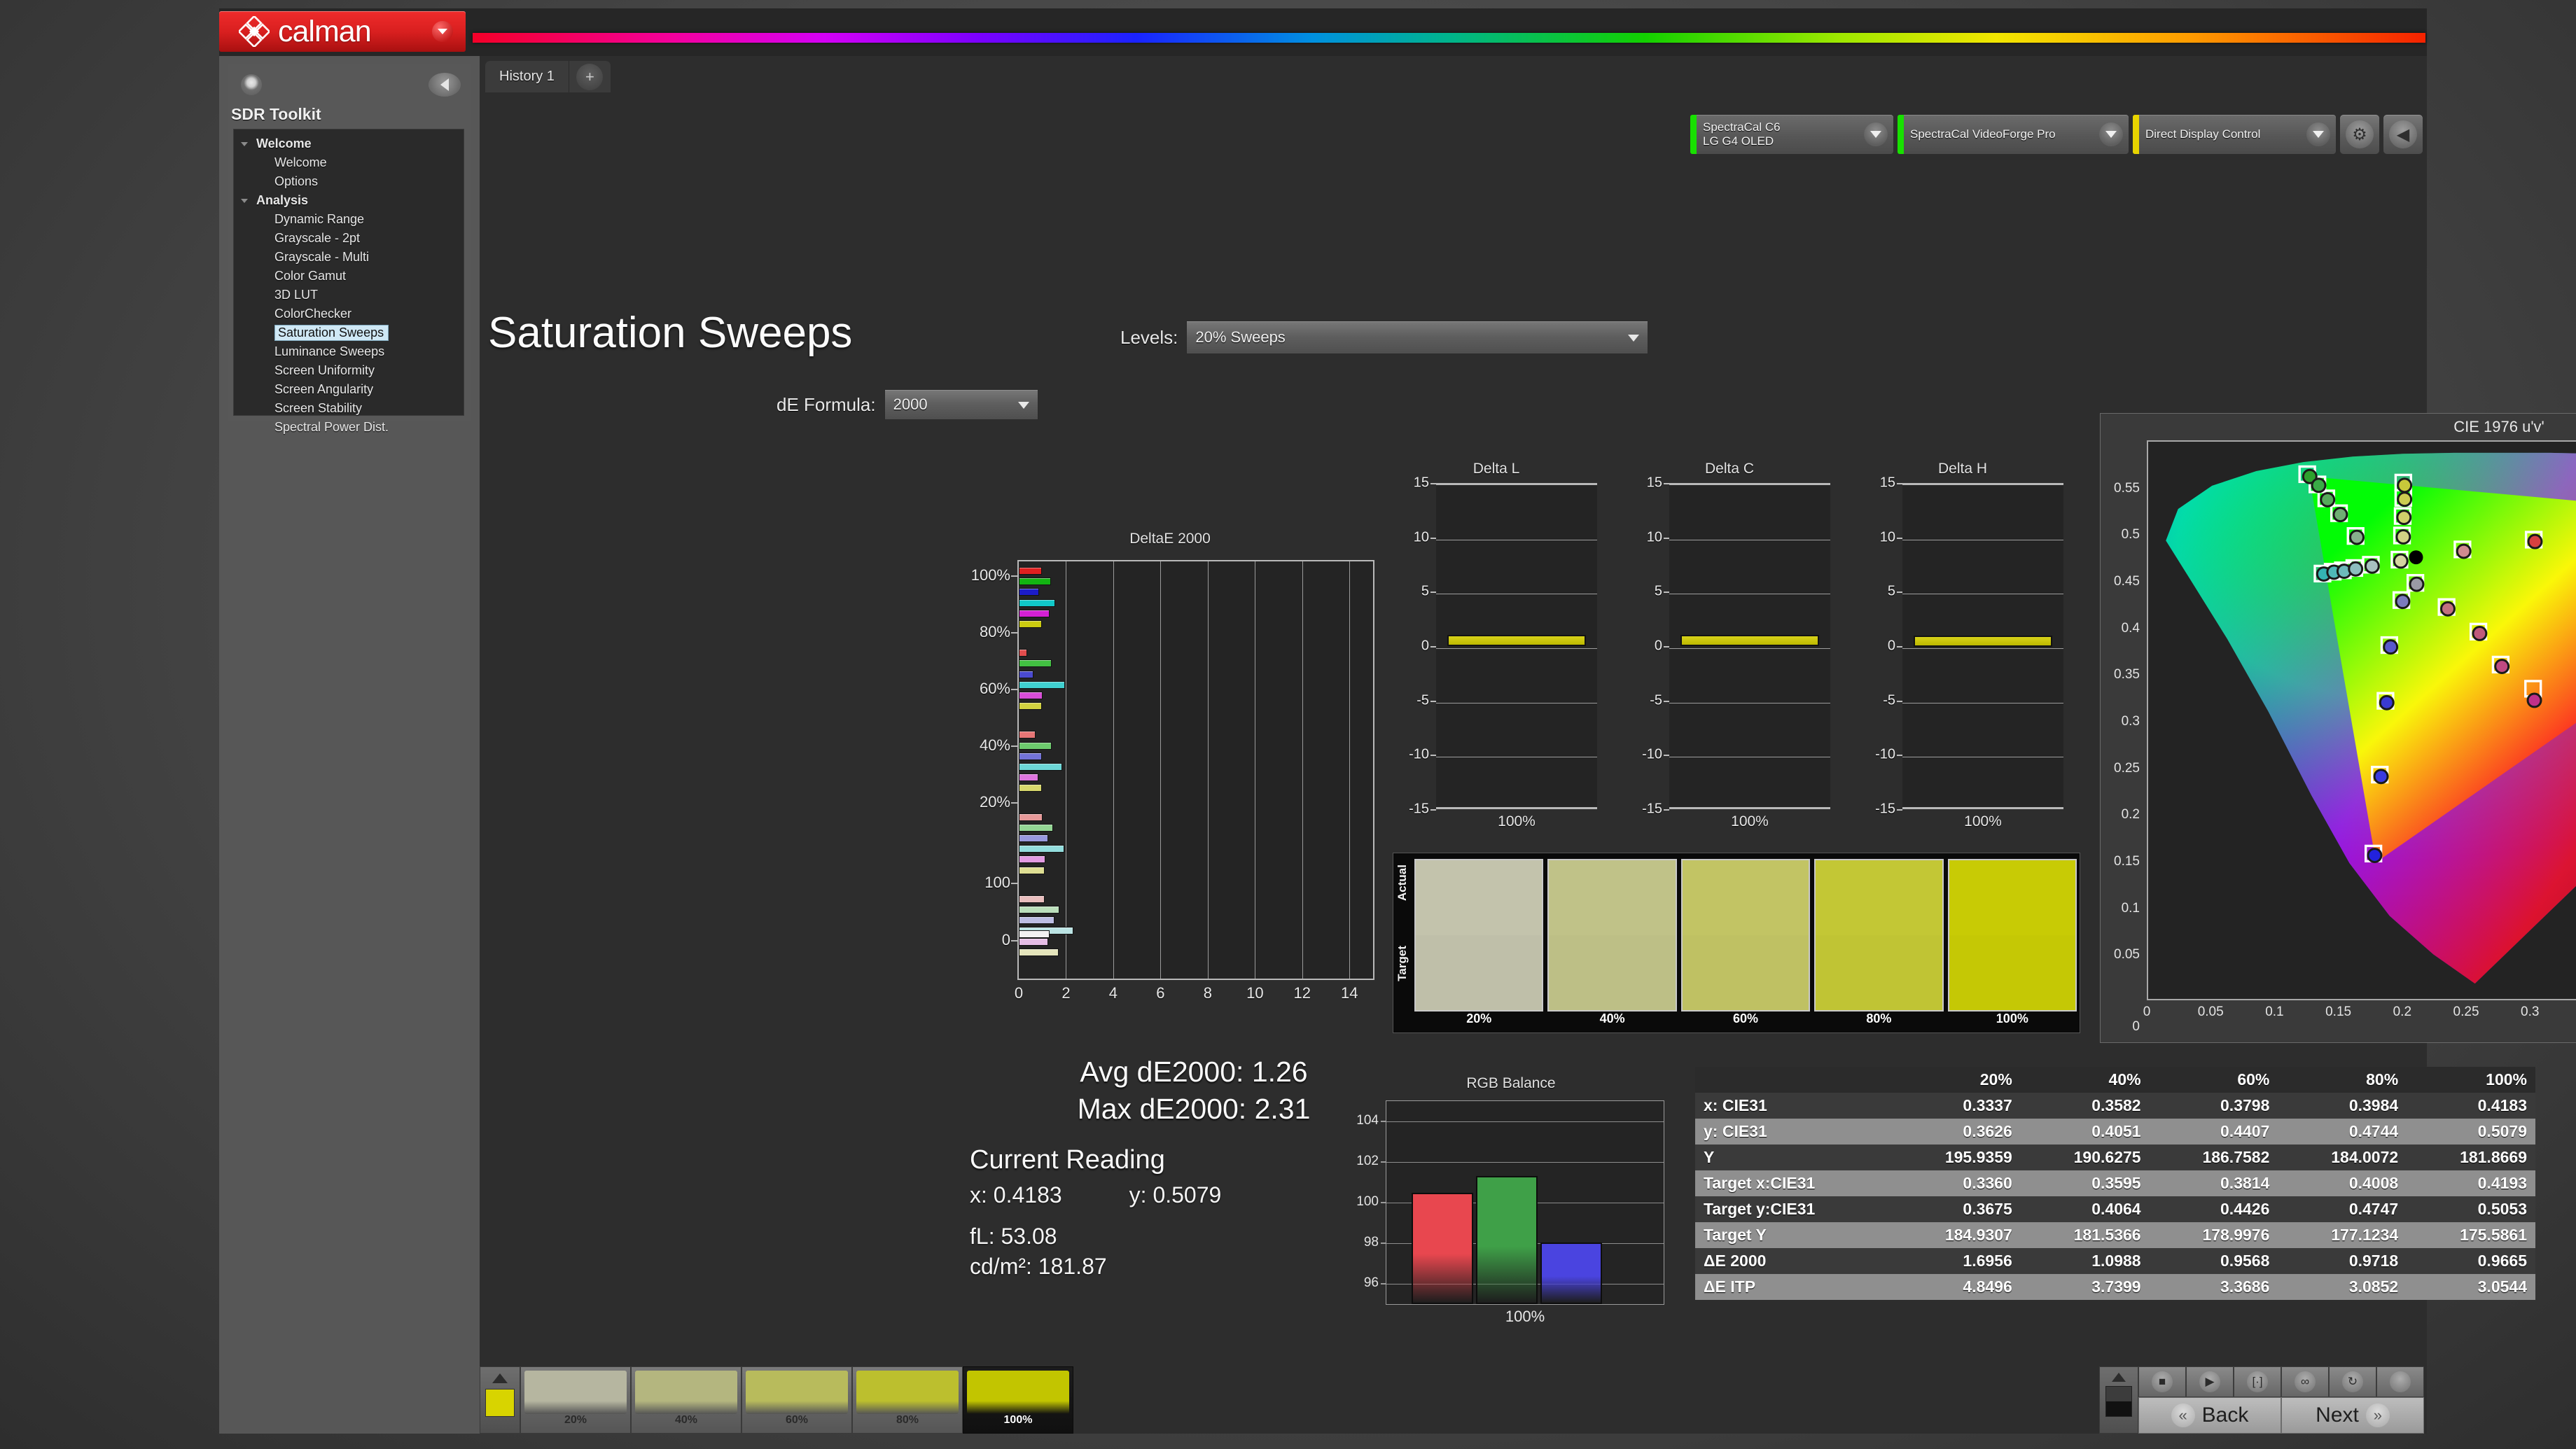 Image resolution: width=2576 pixels, height=1449 pixels. I want to click on add-history-tab-button: +, so click(589, 76).